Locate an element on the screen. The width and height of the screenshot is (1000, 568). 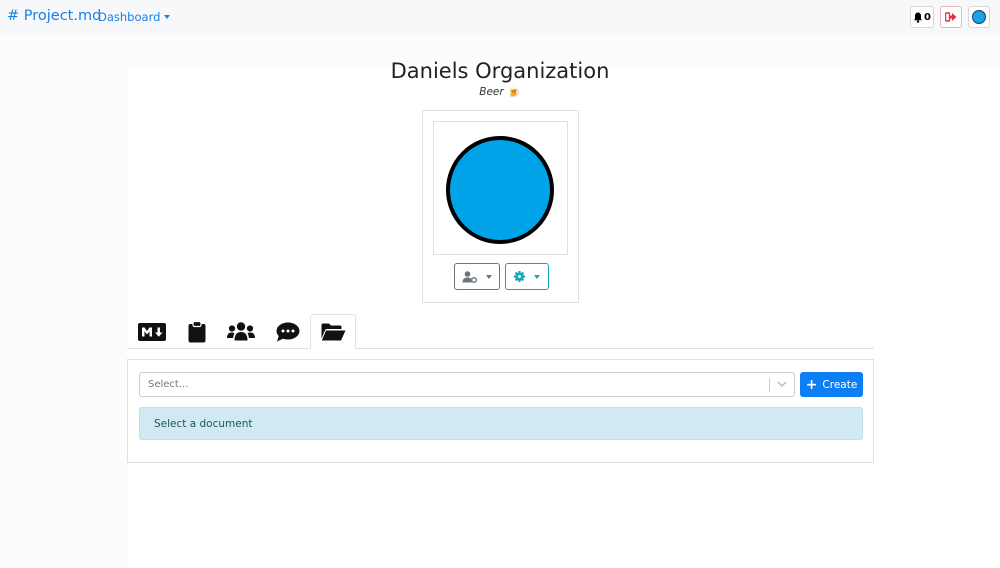
logout-button is located at coordinates (951, 17).